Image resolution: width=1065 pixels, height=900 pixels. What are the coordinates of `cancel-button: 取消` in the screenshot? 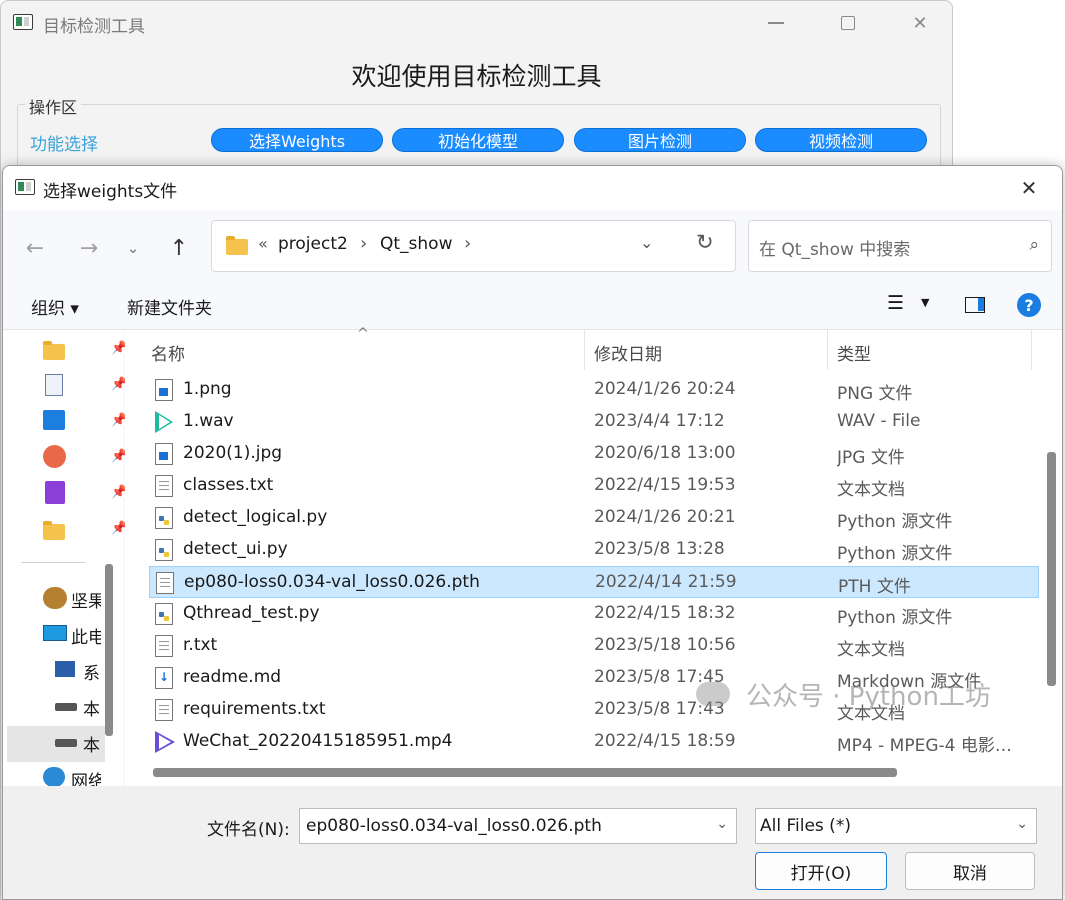 It's located at (970, 871).